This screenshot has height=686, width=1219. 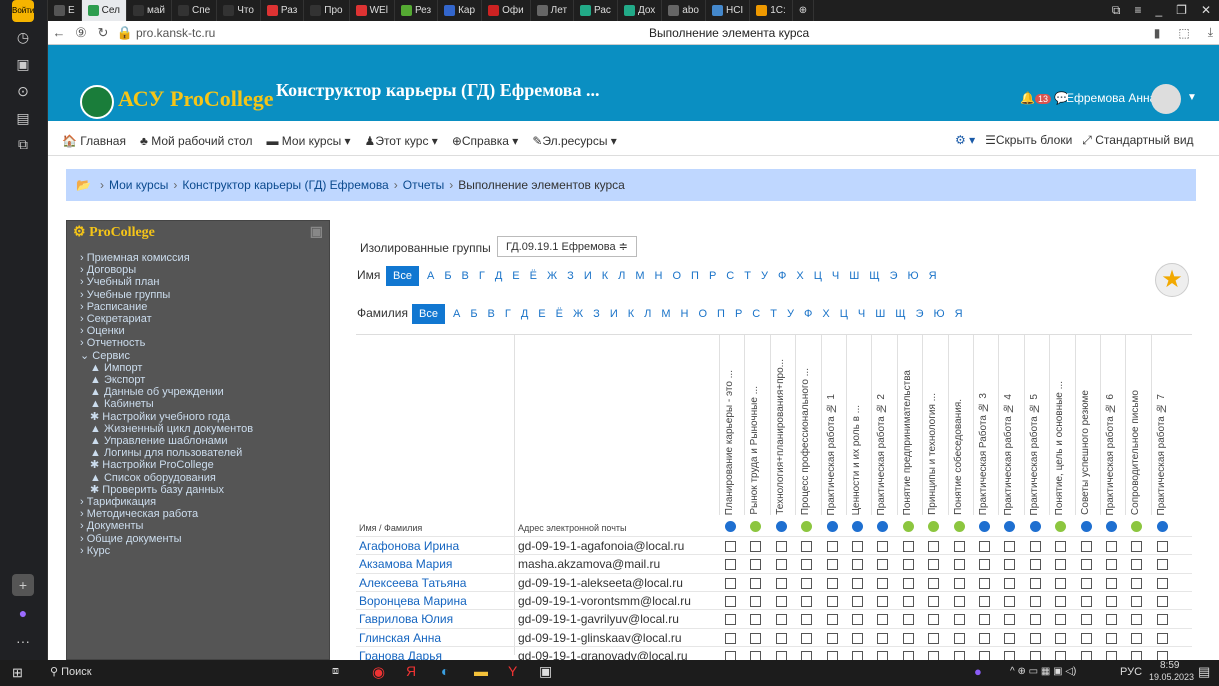 What do you see at coordinates (1137, 10) in the screenshot?
I see `menu-icon: ≡` at bounding box center [1137, 10].